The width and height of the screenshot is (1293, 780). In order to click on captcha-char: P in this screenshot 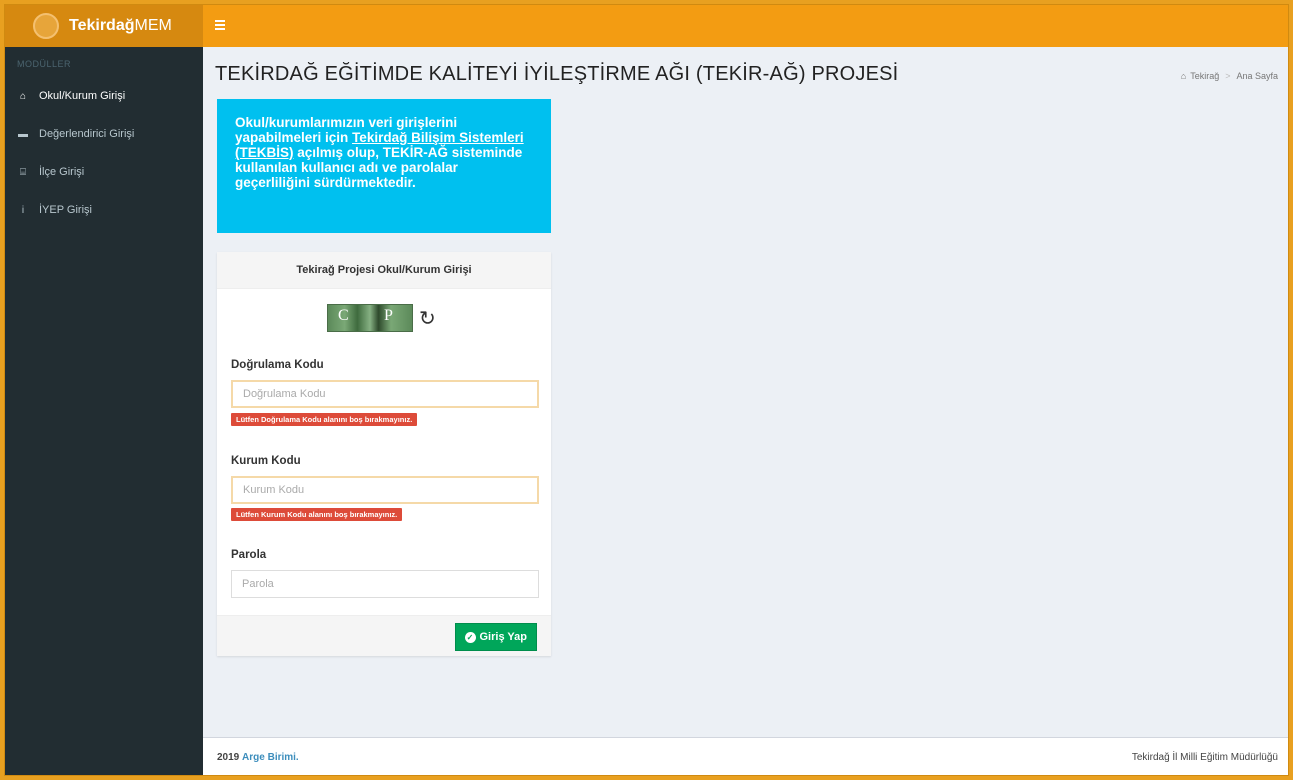, I will do `click(388, 315)`.